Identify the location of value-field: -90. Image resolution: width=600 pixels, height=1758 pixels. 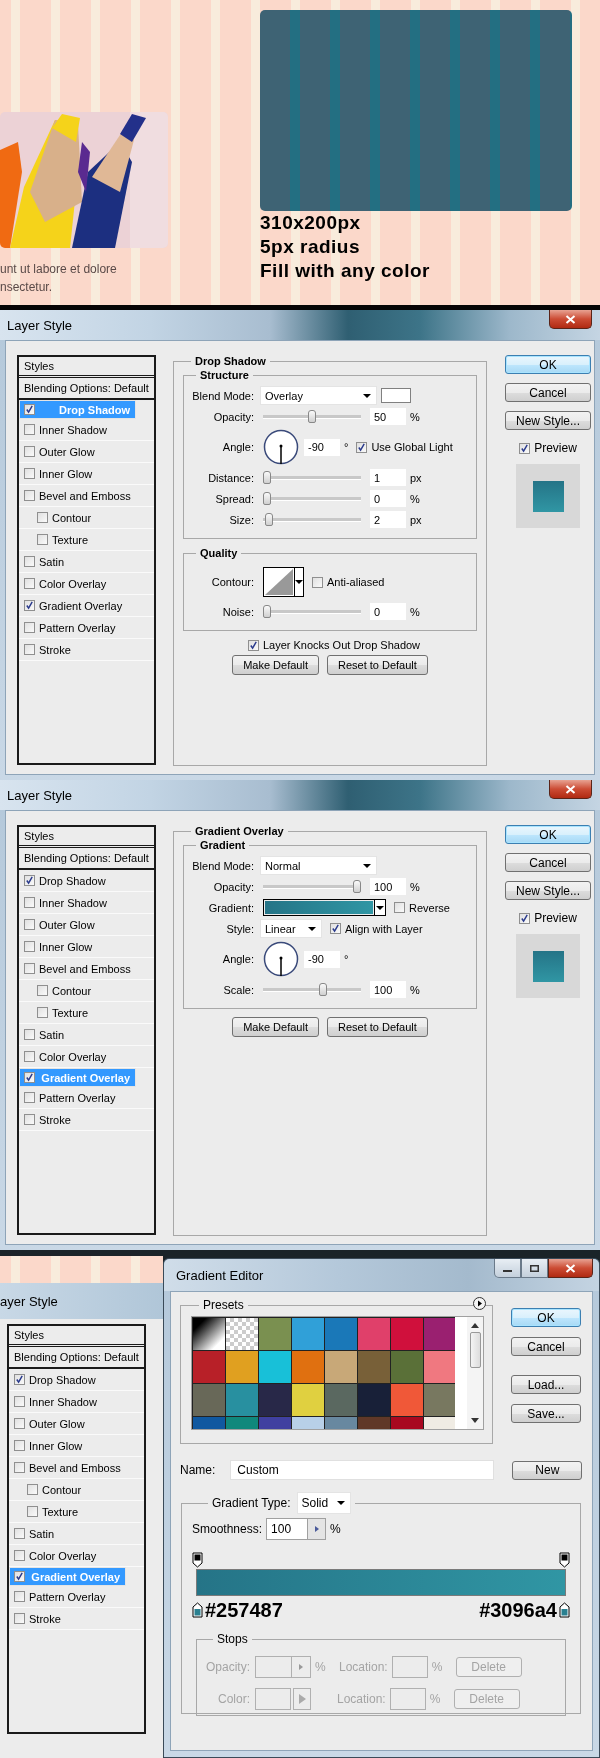
(322, 959).